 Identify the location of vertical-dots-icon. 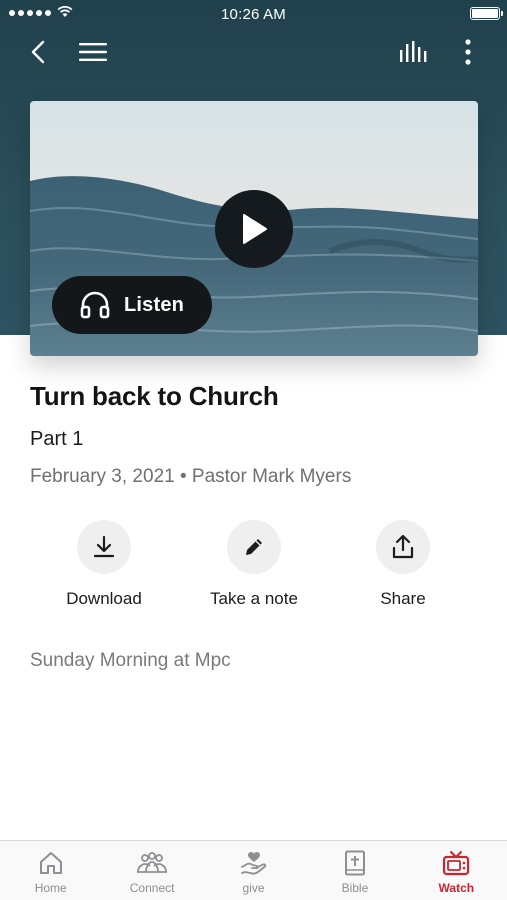
(468, 52).